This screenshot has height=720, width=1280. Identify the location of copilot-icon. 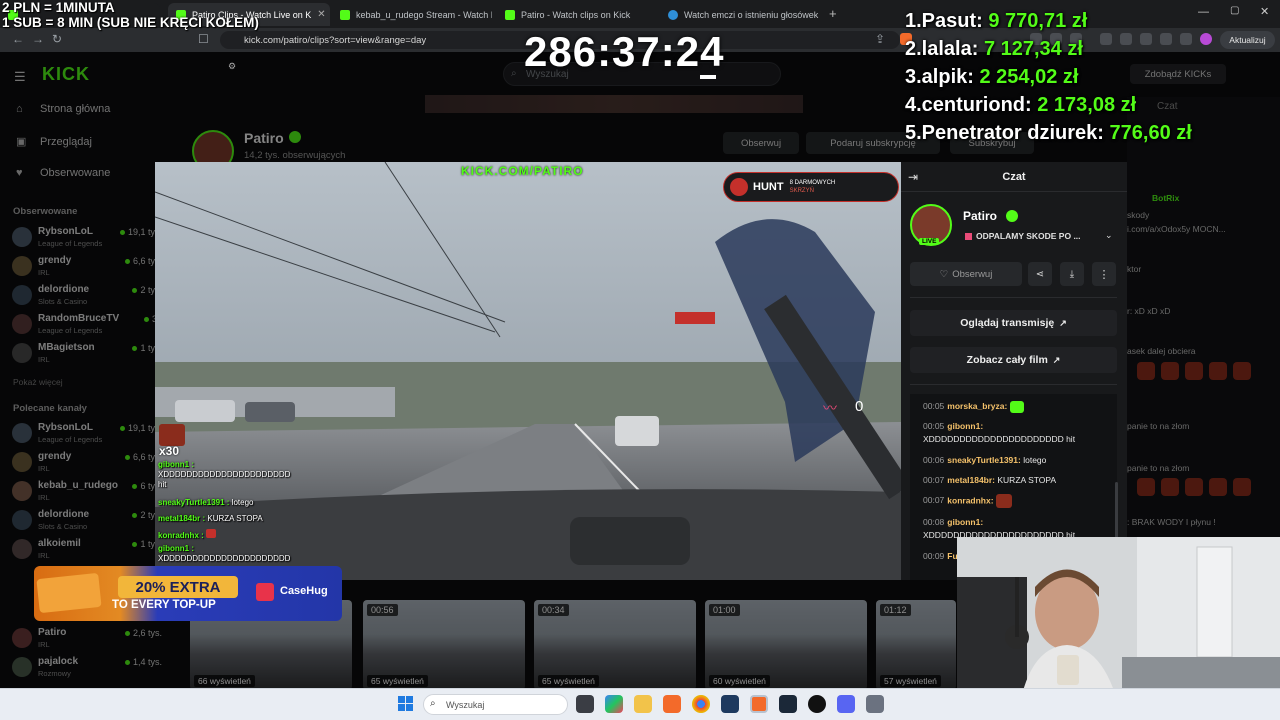
(614, 704).